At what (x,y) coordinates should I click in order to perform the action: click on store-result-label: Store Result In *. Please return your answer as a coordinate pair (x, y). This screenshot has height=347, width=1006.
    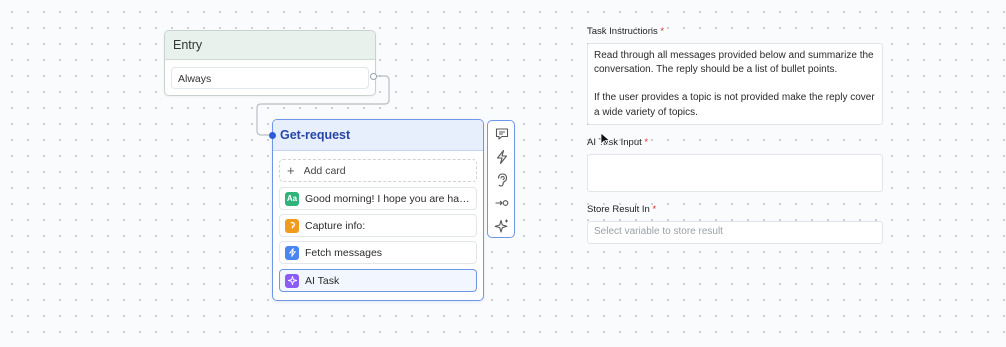
    Looking at the image, I should click on (622, 209).